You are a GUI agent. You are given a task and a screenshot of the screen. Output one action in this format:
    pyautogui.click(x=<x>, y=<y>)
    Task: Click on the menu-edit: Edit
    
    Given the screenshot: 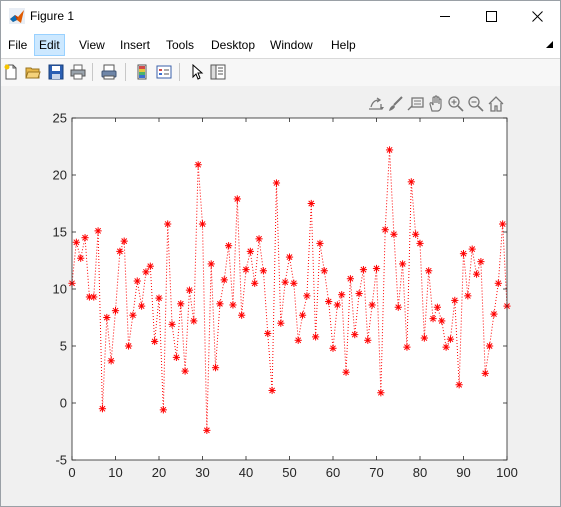 What is the action you would take?
    pyautogui.click(x=49, y=45)
    